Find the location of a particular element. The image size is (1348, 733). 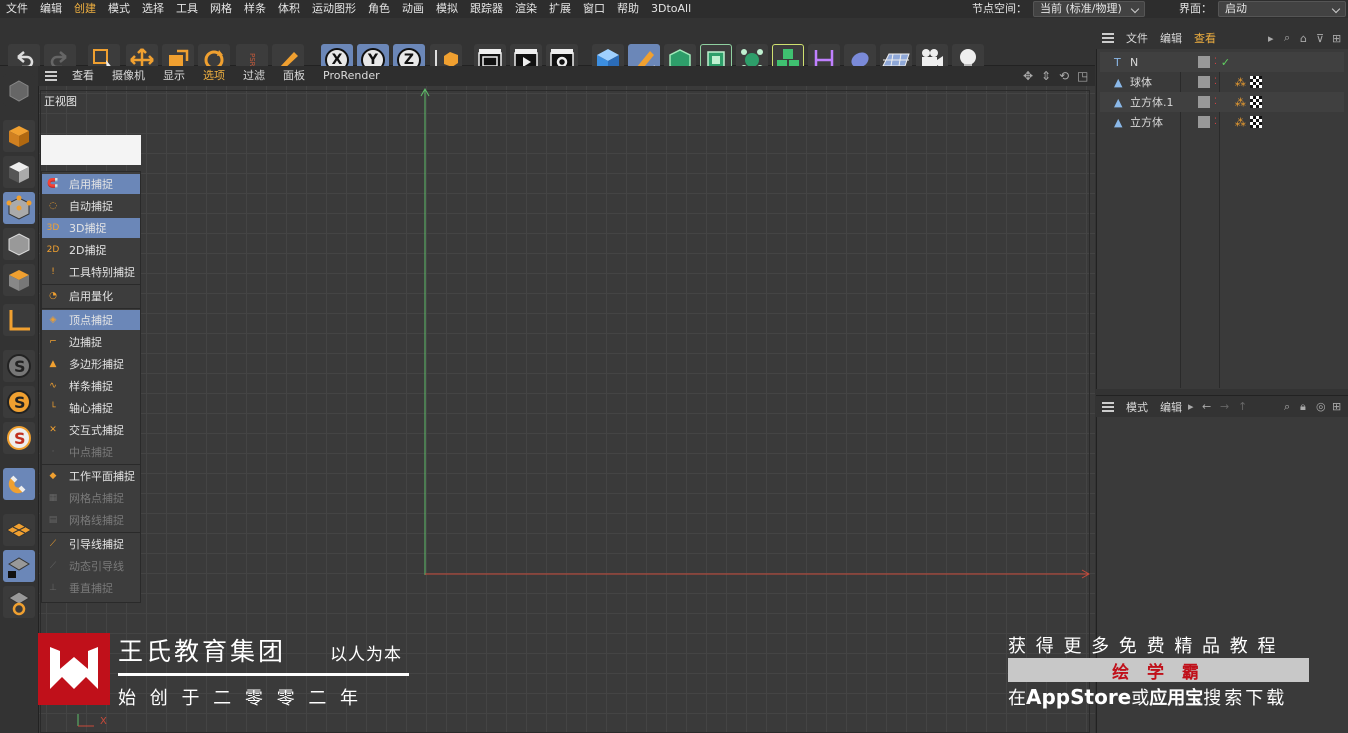

menu-edit: 编辑 is located at coordinates (51, 9).